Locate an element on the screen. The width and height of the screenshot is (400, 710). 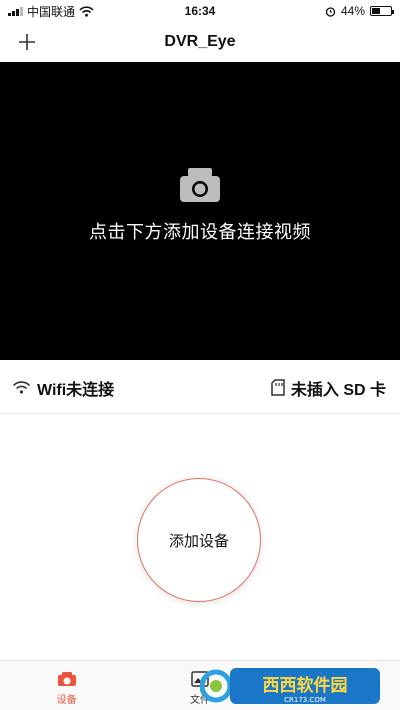
wifi-status-icon is located at coordinates (86, 11).